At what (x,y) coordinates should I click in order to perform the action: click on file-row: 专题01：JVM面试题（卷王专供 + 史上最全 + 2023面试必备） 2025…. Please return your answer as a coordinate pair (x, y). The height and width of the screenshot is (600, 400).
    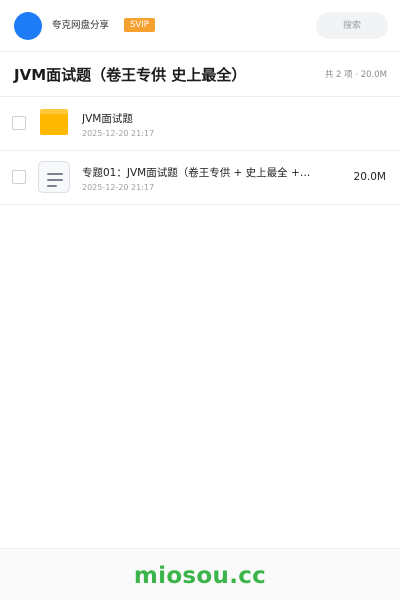
    Looking at the image, I should click on (200, 178).